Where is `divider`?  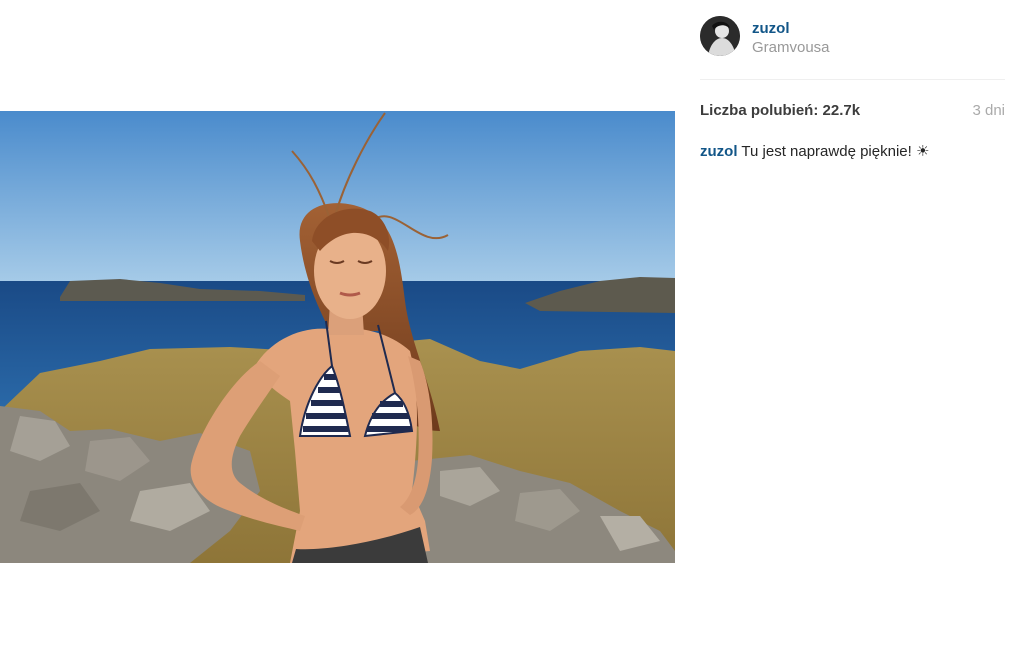
divider is located at coordinates (852, 79).